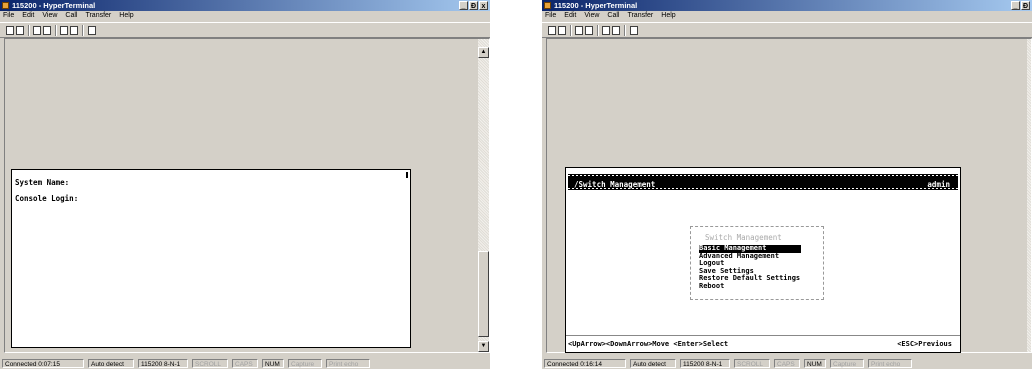  I want to click on footer-esc-help: <ESC>Previous, so click(924, 344).